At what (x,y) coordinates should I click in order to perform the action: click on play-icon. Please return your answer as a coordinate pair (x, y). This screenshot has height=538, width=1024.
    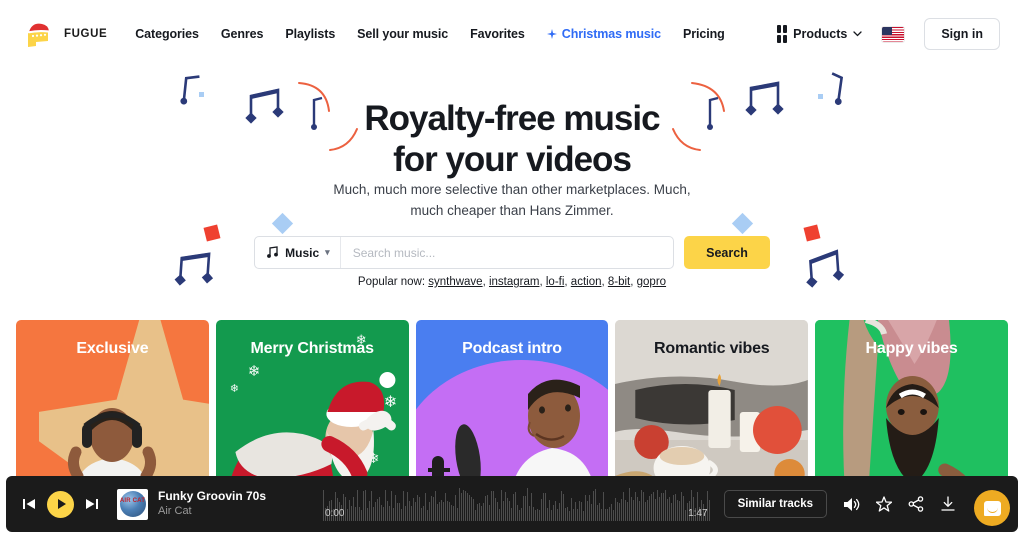
    Looking at the image, I should click on (61, 504).